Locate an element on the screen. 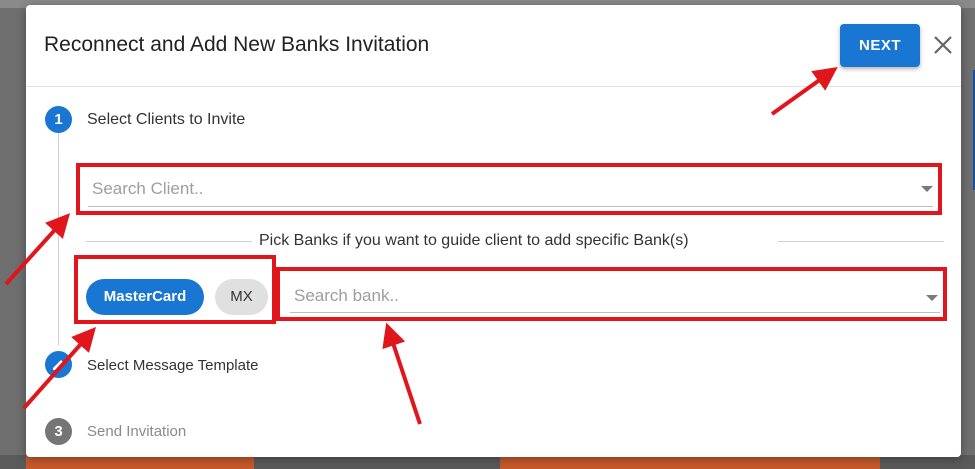  step-1-label: Select Clients to Invite is located at coordinates (166, 119).